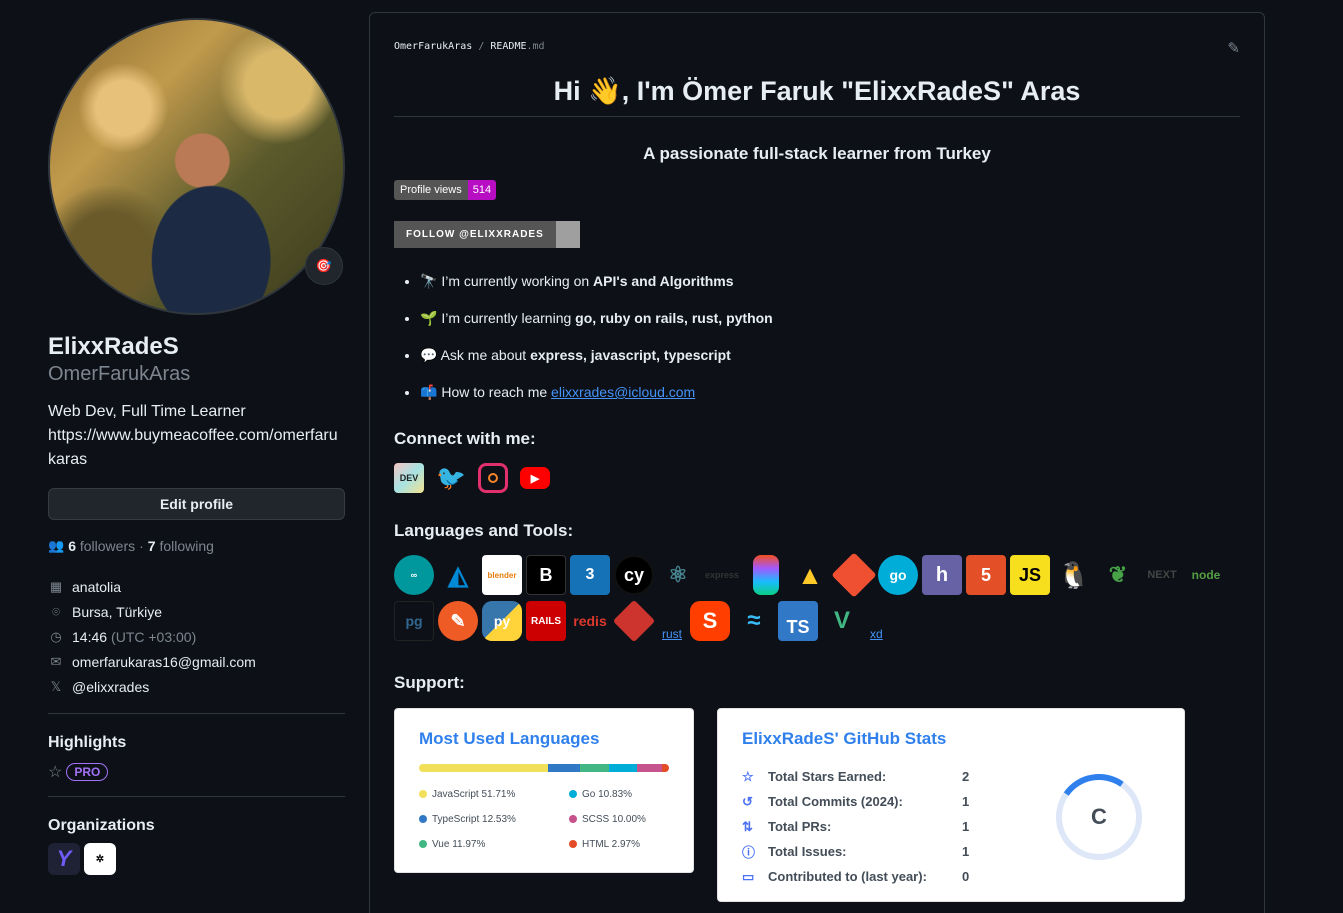 This screenshot has height=913, width=1343. I want to click on postgresql-icon: pg, so click(414, 621).